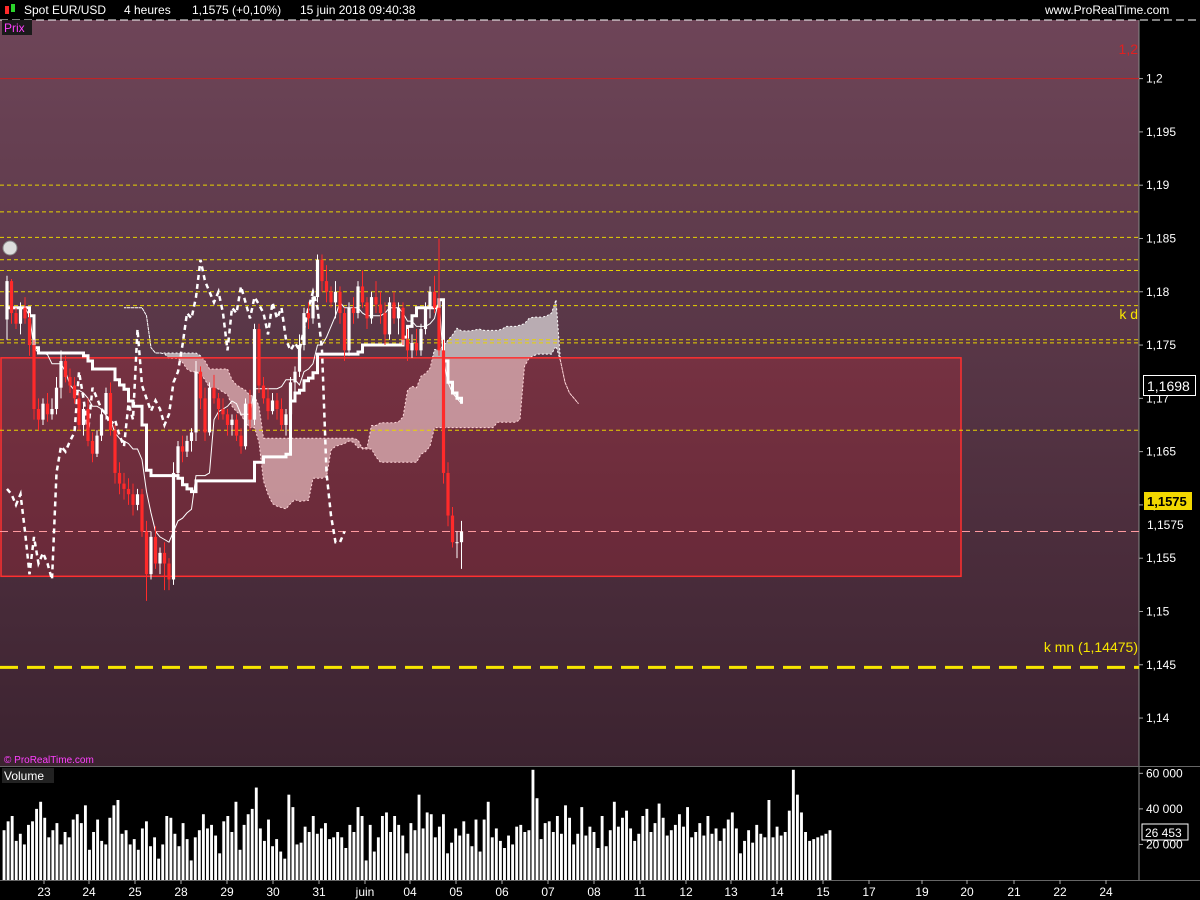 The height and width of the screenshot is (900, 1200). Describe the element at coordinates (196, 401) in the screenshot. I see `candle` at that location.